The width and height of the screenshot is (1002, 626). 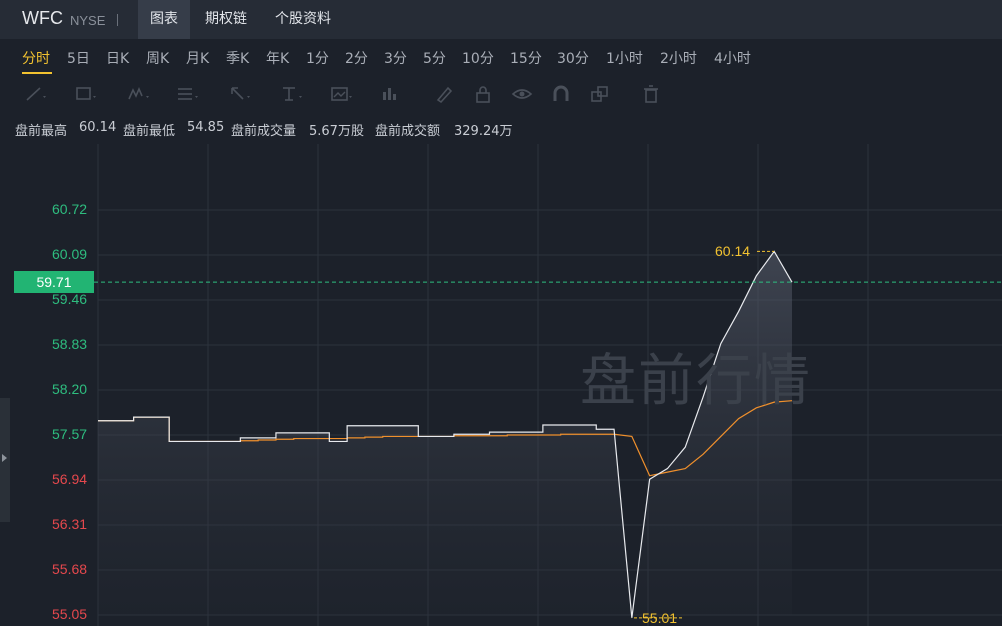 What do you see at coordinates (501, 19) in the screenshot?
I see `top-bar: WFC NYSE 图表 期权链 个股资料` at bounding box center [501, 19].